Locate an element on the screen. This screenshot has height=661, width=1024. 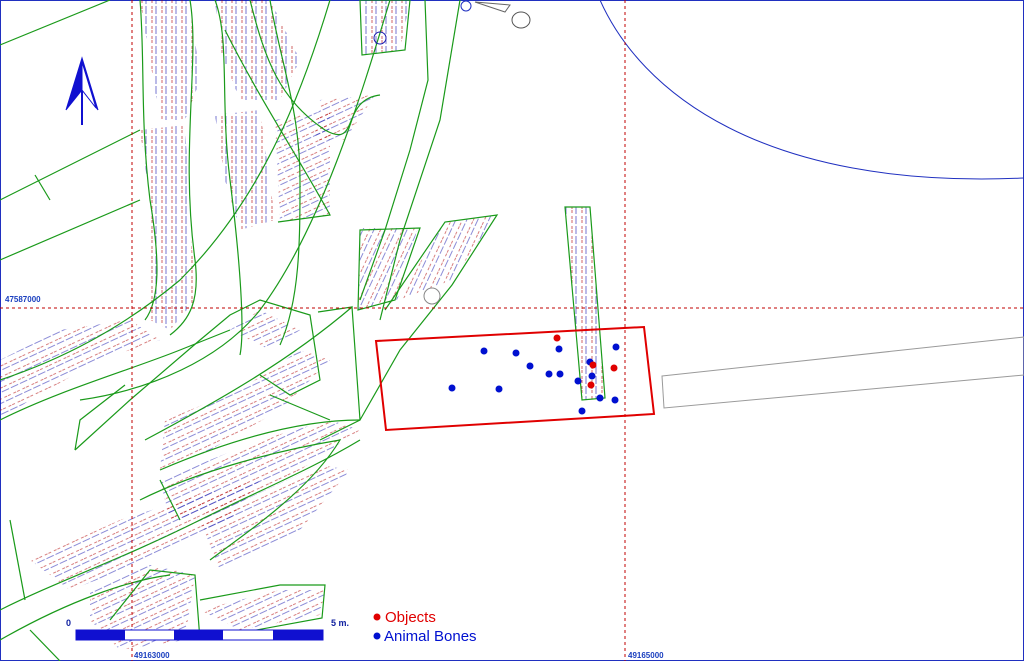
scale-end-label: 5 m. is located at coordinates (340, 623).